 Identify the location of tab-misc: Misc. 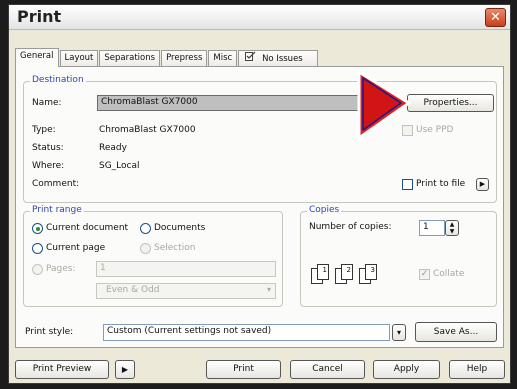
(223, 58).